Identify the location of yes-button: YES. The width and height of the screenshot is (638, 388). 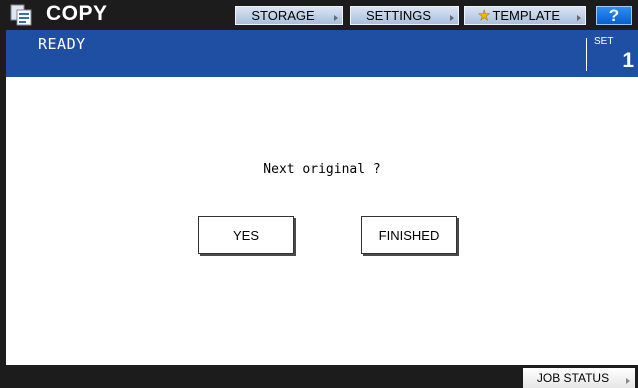
(246, 235).